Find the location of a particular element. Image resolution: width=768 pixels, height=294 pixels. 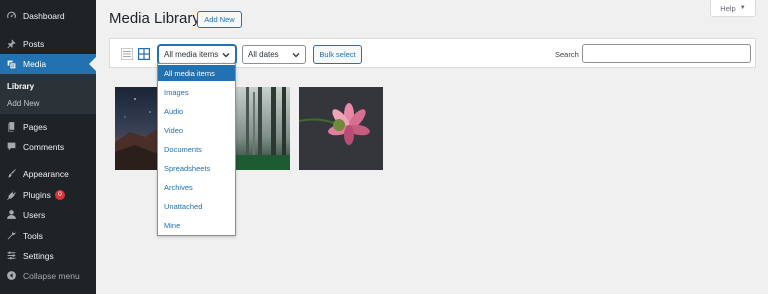

settings-icon is located at coordinates (11, 256).